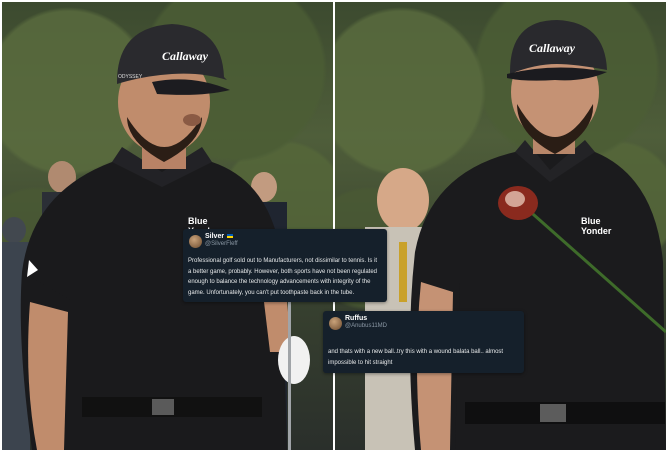 The image size is (668, 452). Describe the element at coordinates (356, 318) in the screenshot. I see `tweet-author-name: Ruffus` at that location.